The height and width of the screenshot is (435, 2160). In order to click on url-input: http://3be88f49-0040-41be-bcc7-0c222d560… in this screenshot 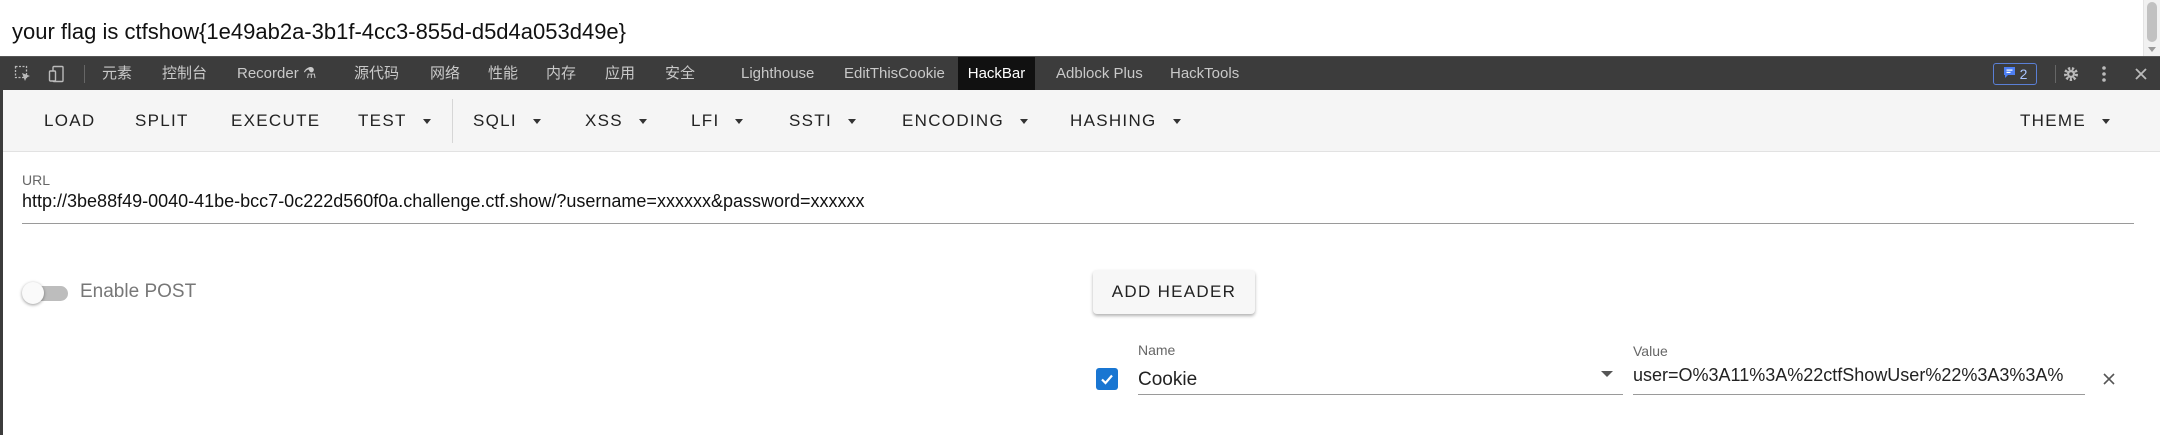, I will do `click(443, 201)`.